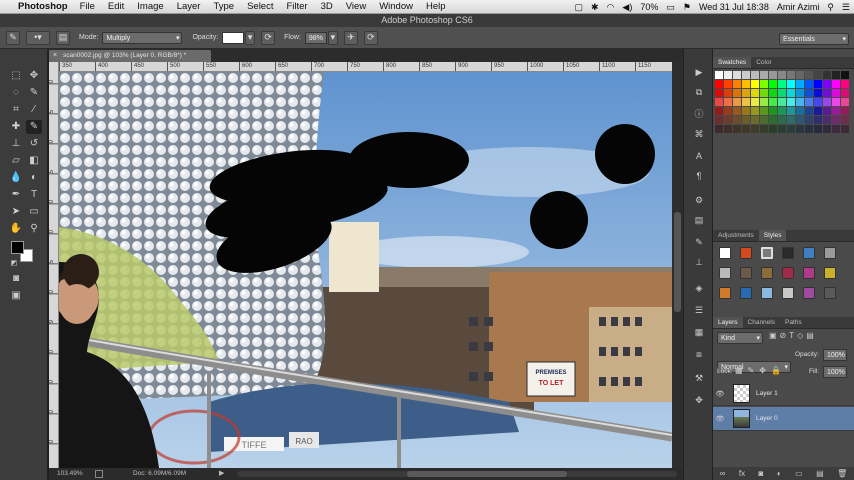 The height and width of the screenshot is (480, 854). Describe the element at coordinates (34, 178) in the screenshot. I see `dodge-tool-icon: ◐` at that location.